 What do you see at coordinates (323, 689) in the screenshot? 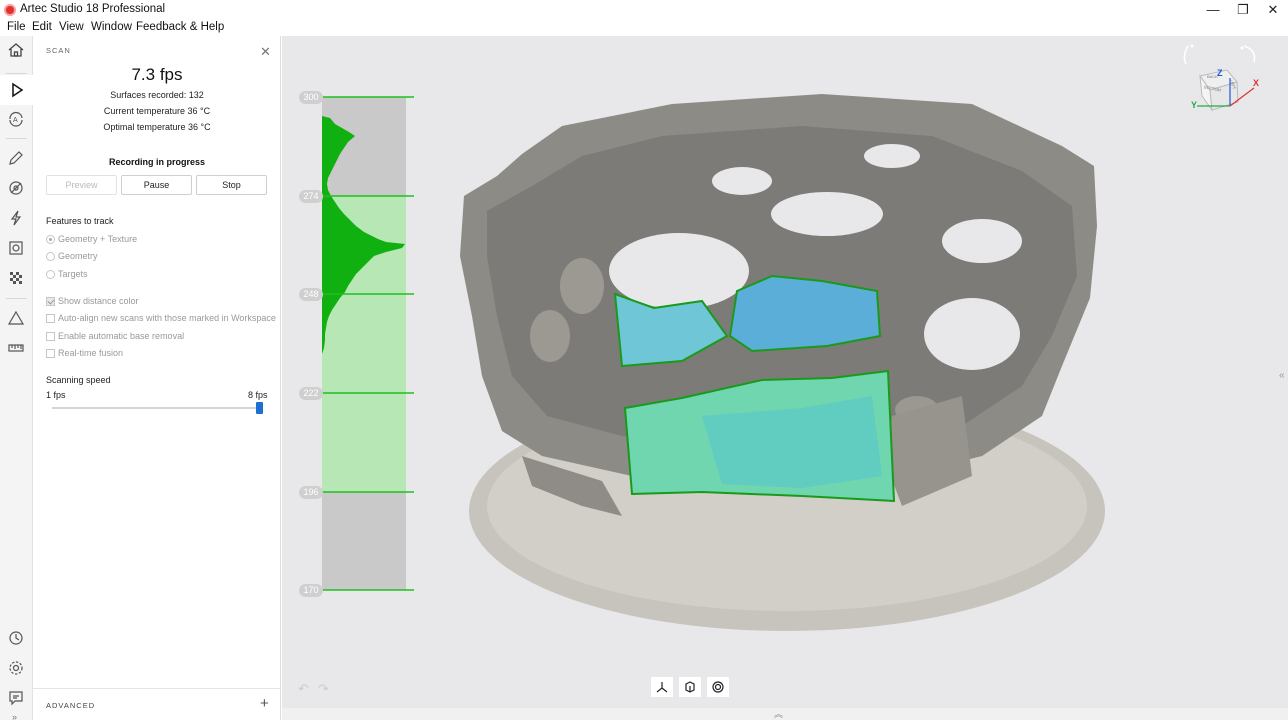
I see `redo-icon: ↷` at bounding box center [323, 689].